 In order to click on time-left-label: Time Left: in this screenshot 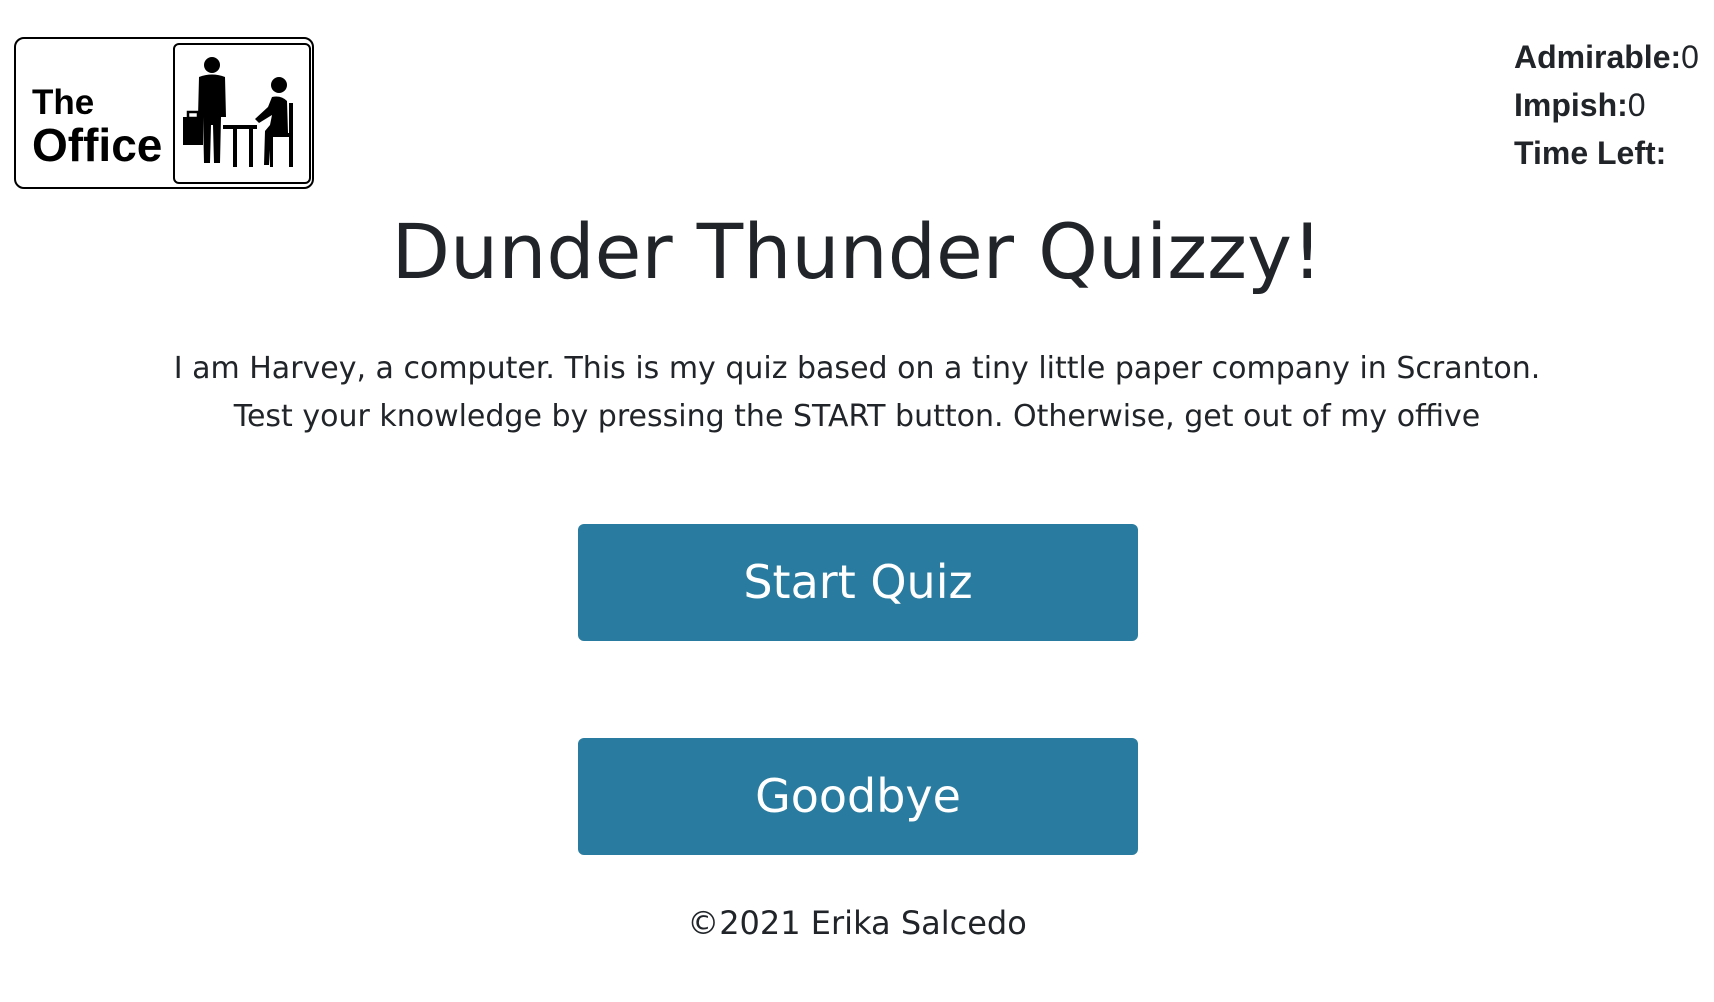, I will do `click(1590, 153)`.